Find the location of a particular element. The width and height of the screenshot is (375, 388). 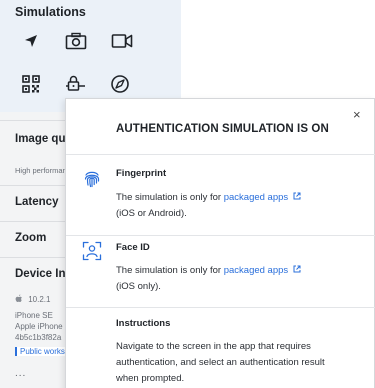

image-quality-label: Image qua is located at coordinates (43, 139).